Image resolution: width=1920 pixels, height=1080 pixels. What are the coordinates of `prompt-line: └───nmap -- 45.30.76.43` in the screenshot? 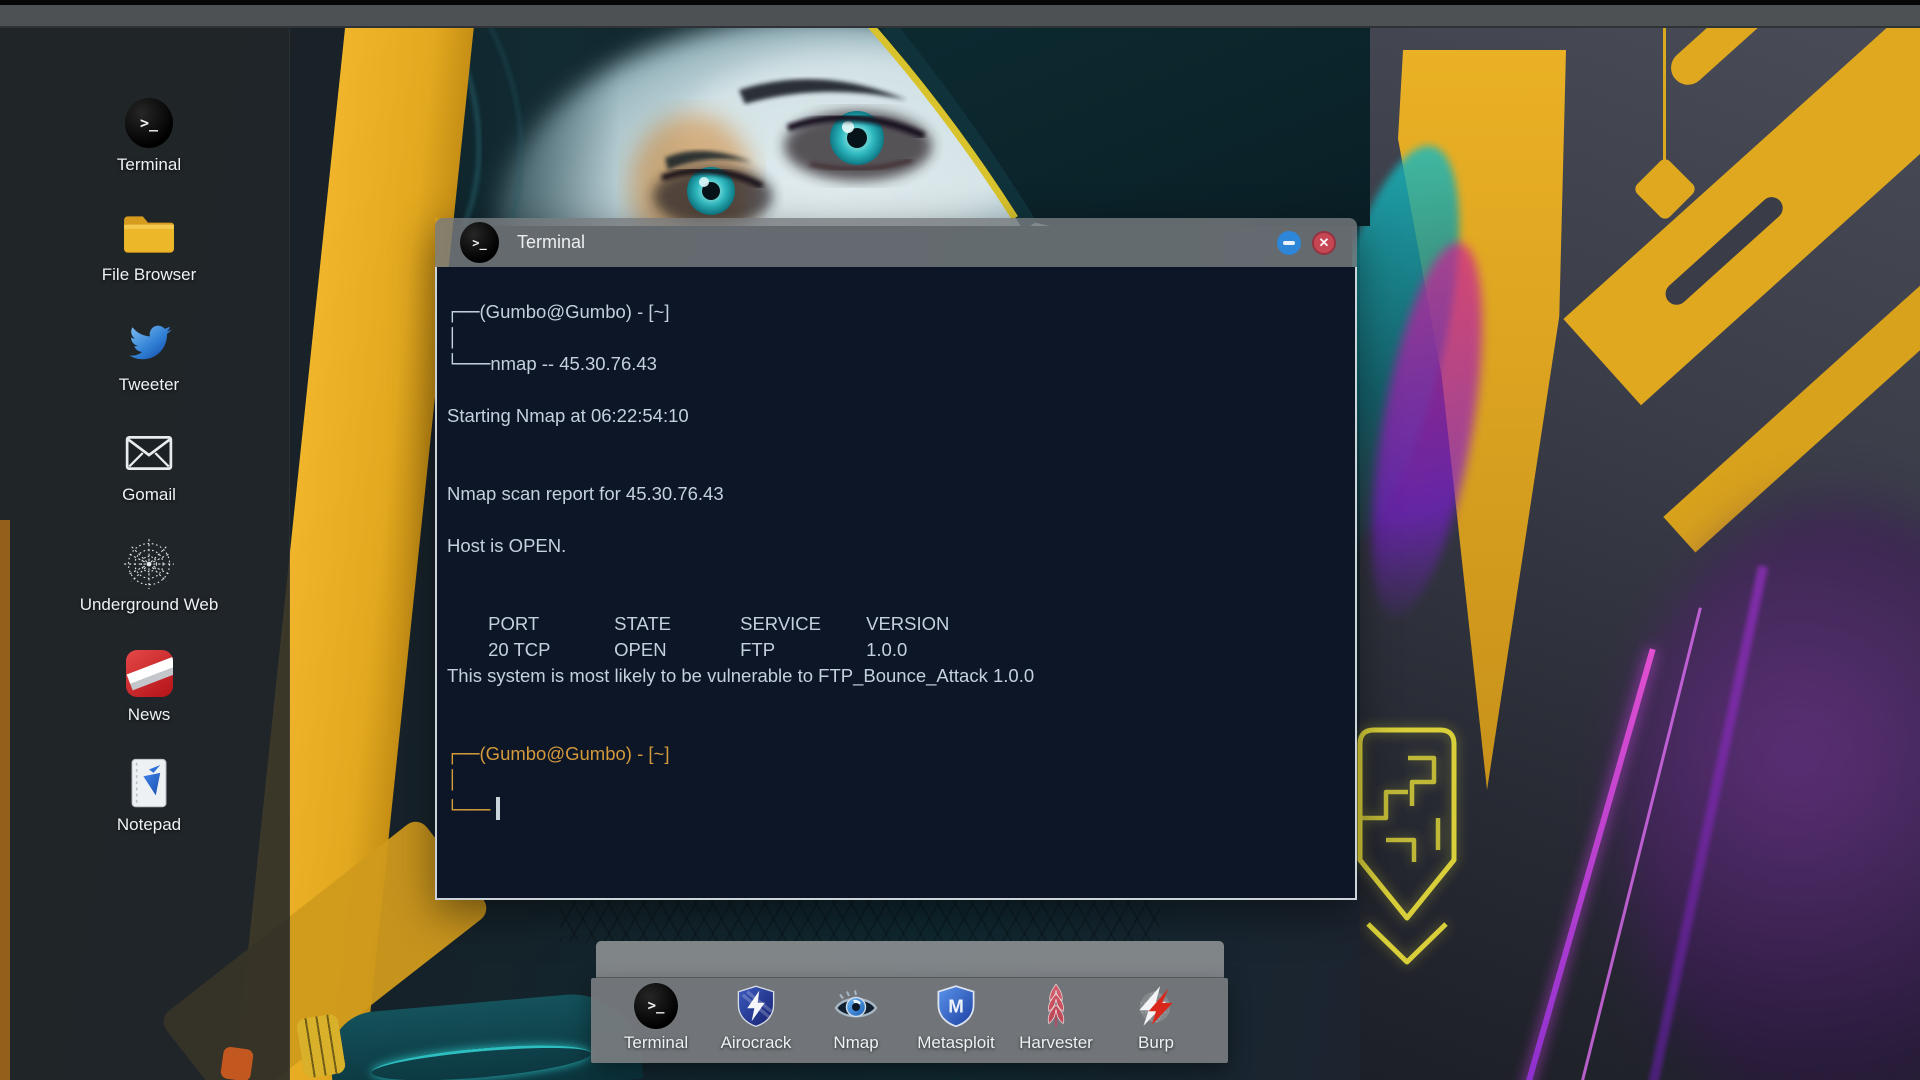 It's located at (552, 364).